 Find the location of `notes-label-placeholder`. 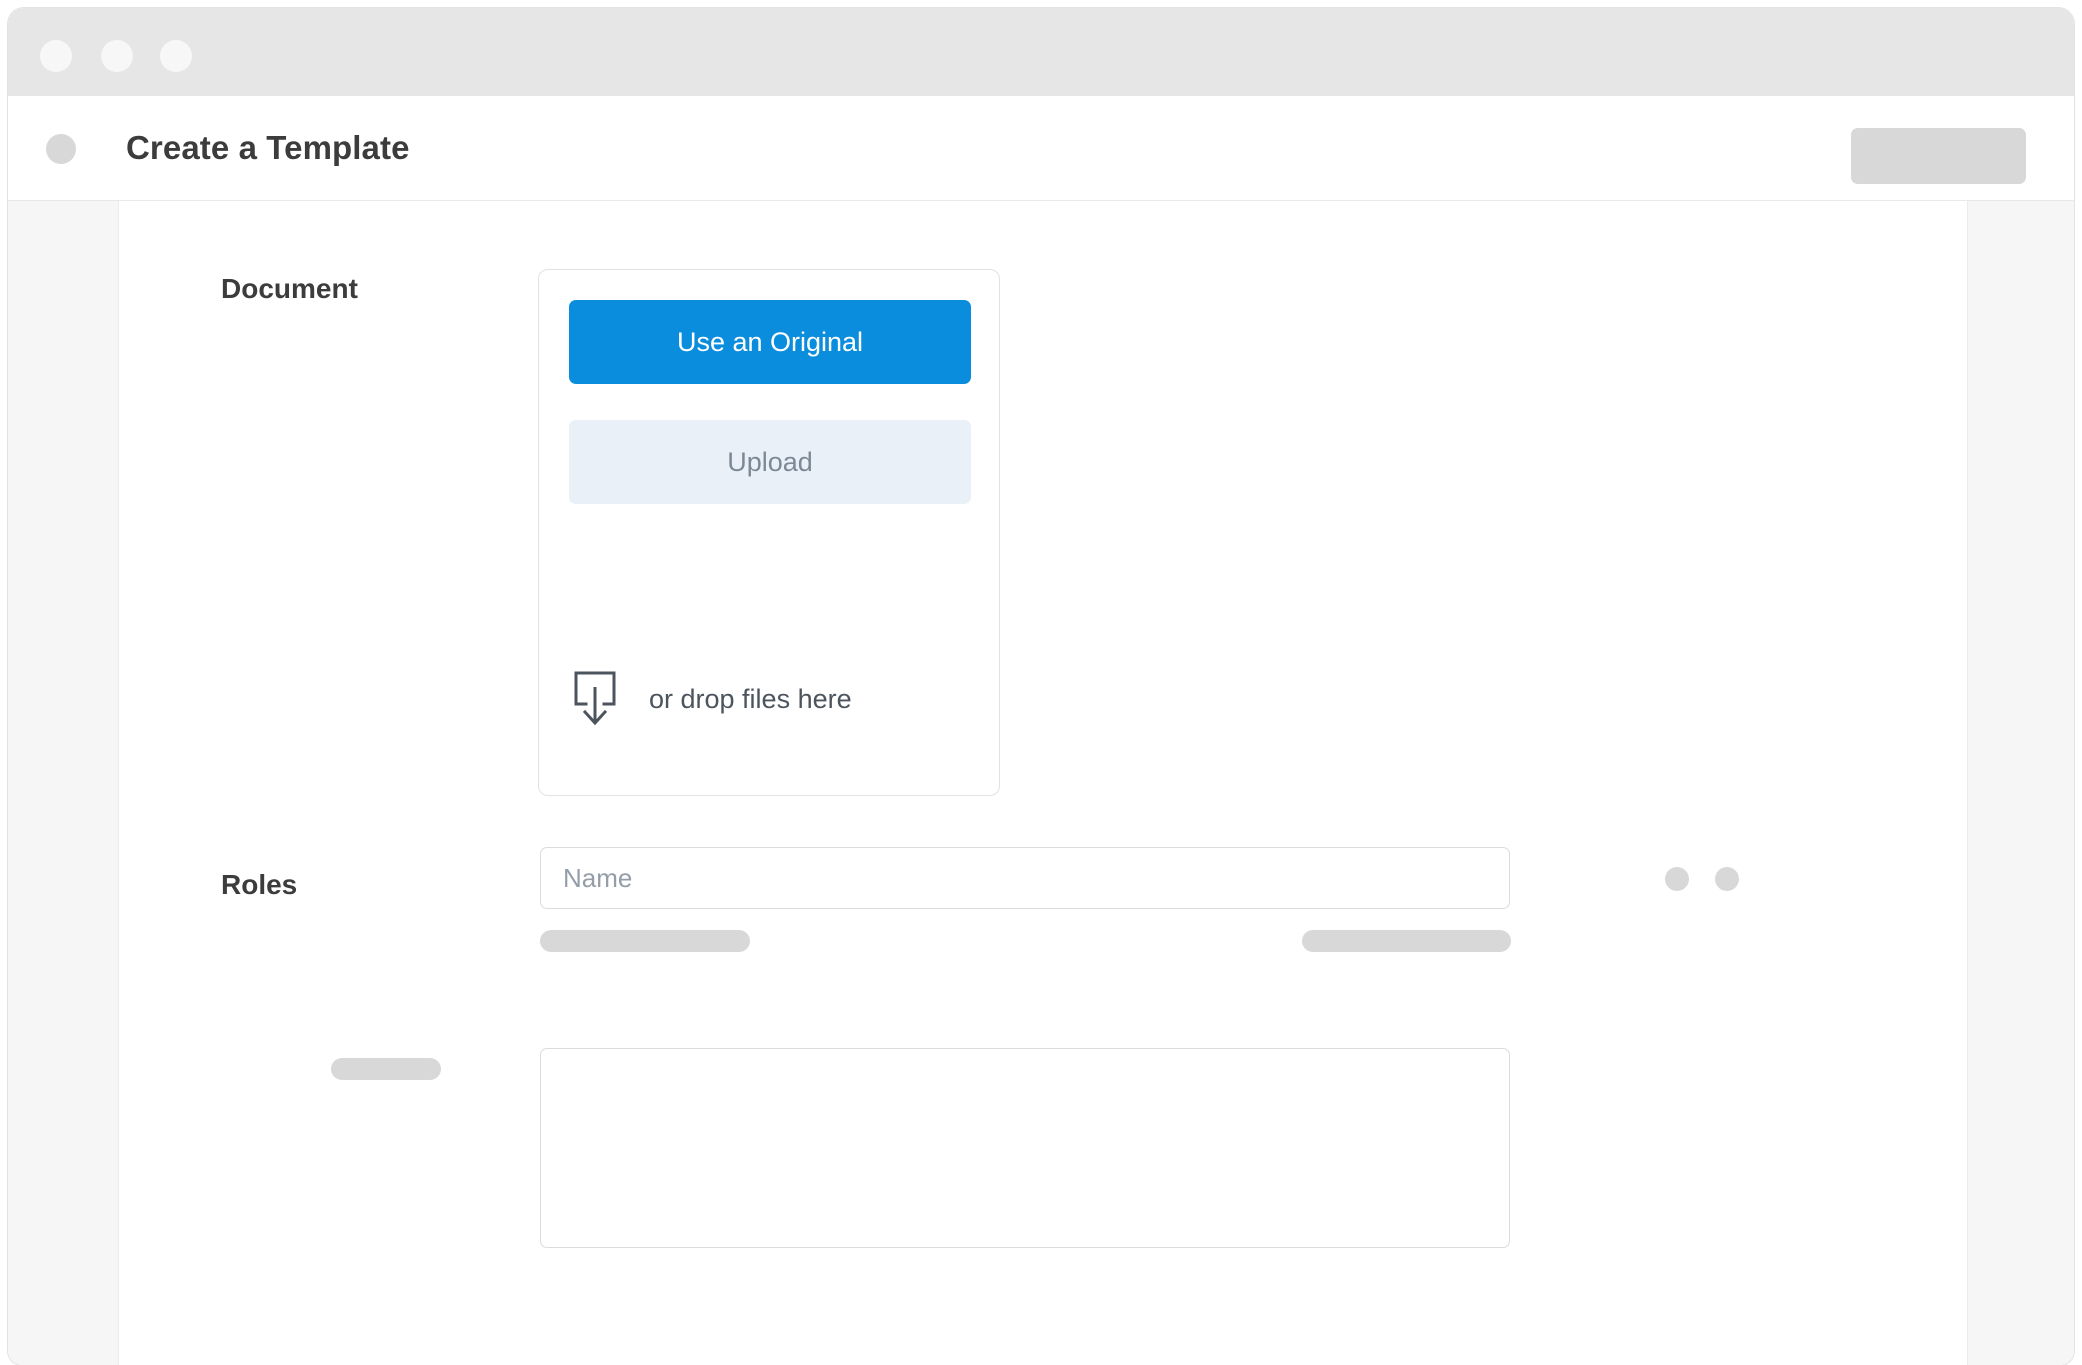

notes-label-placeholder is located at coordinates (386, 1069).